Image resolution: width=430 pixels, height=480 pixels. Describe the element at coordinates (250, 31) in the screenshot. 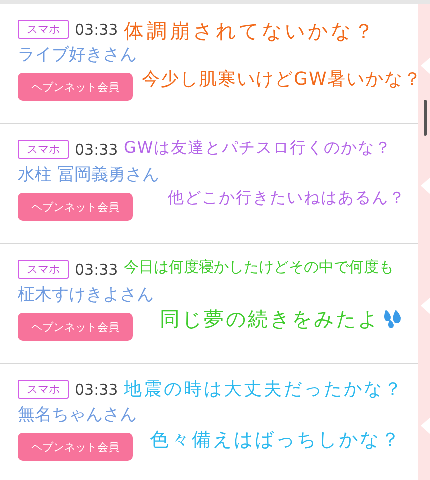

I see `handwritten-message: 体調崩されてないかな？` at that location.